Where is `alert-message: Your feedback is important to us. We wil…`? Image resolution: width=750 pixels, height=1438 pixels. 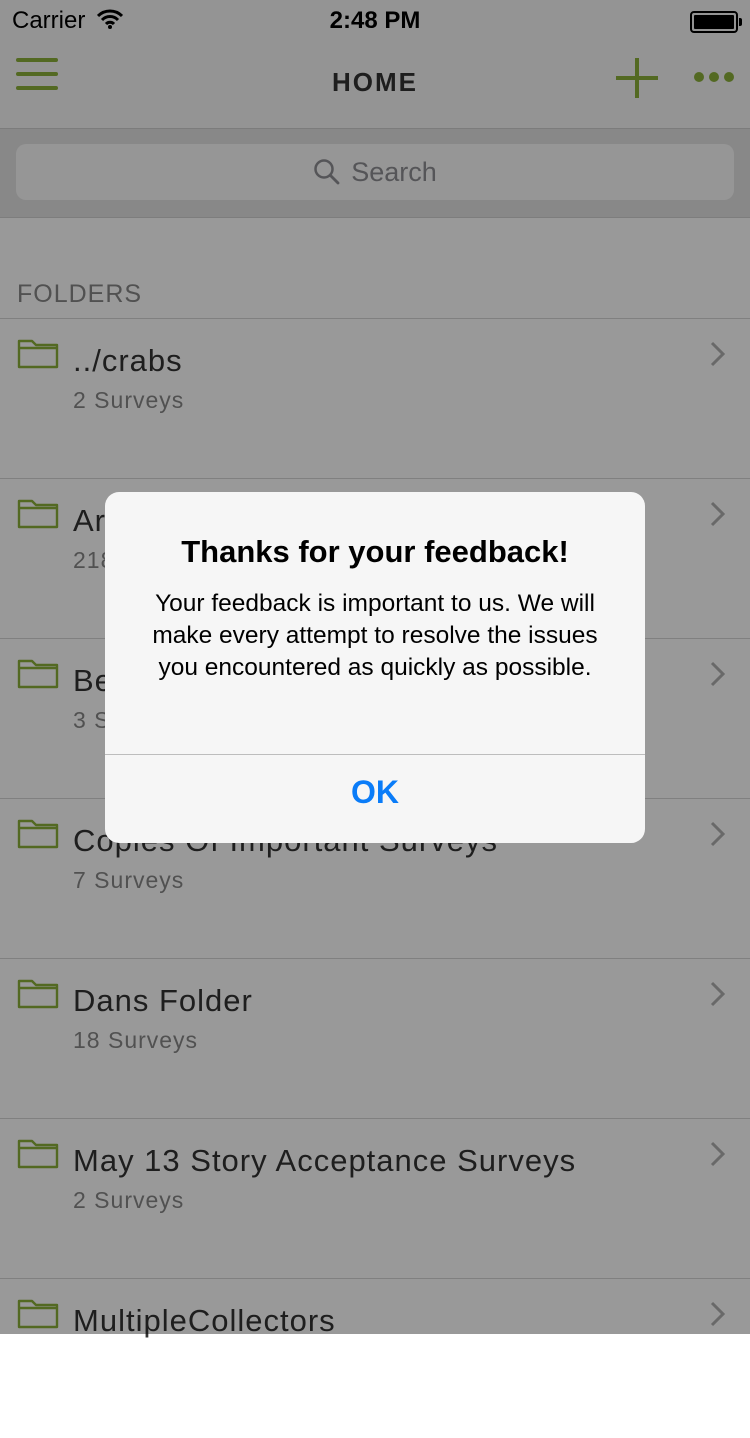 alert-message: Your feedback is important to us. We wil… is located at coordinates (375, 635).